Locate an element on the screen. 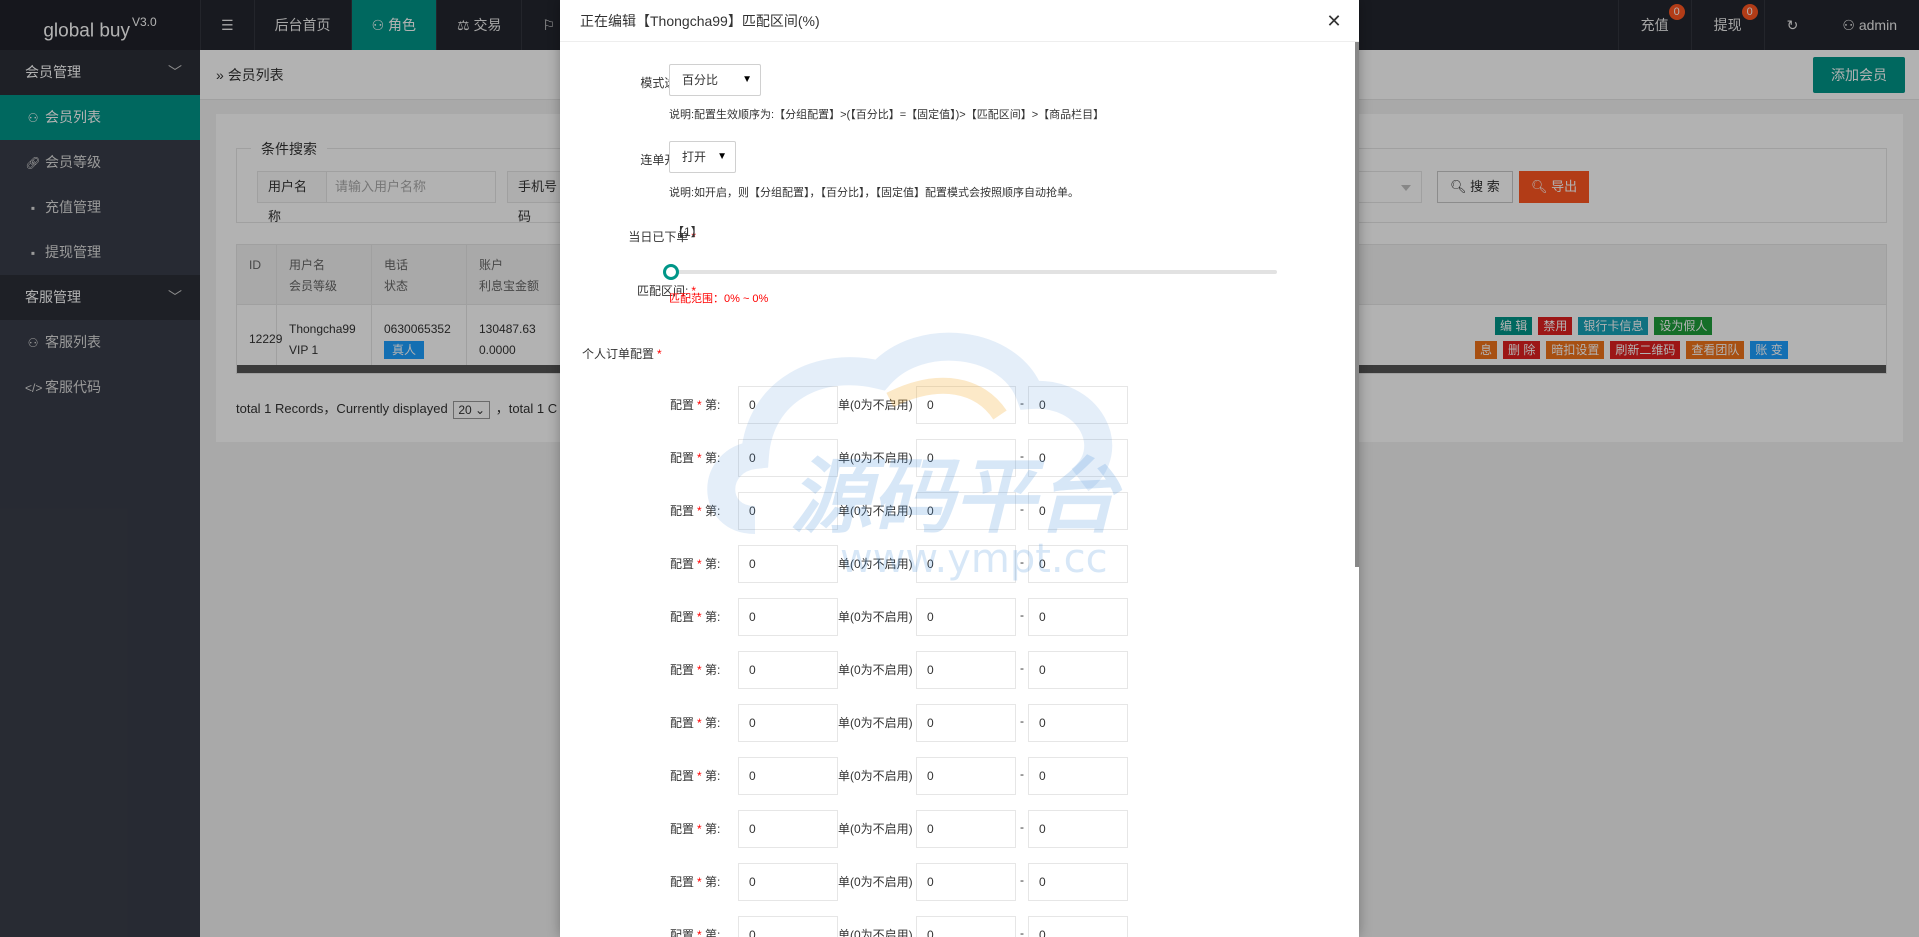 The height and width of the screenshot is (937, 1919). chain-select: 打开 ▼ is located at coordinates (702, 157).